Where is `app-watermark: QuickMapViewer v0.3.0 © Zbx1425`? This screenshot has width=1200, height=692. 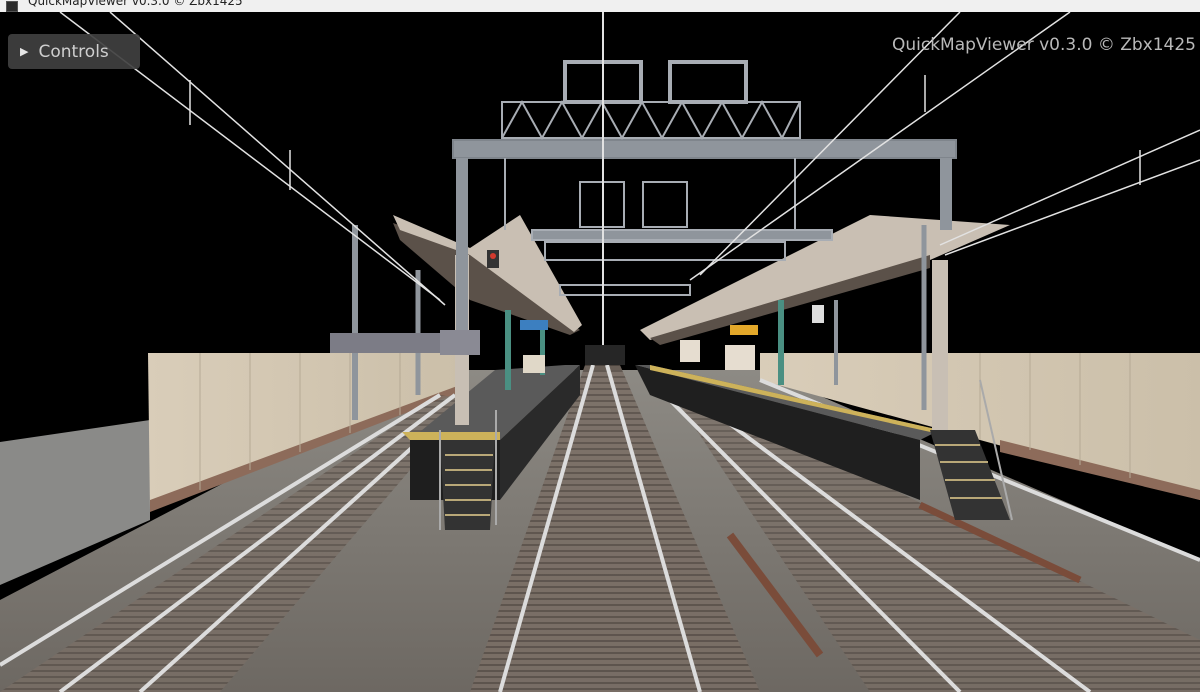 app-watermark: QuickMapViewer v0.3.0 © Zbx1425 is located at coordinates (1043, 45).